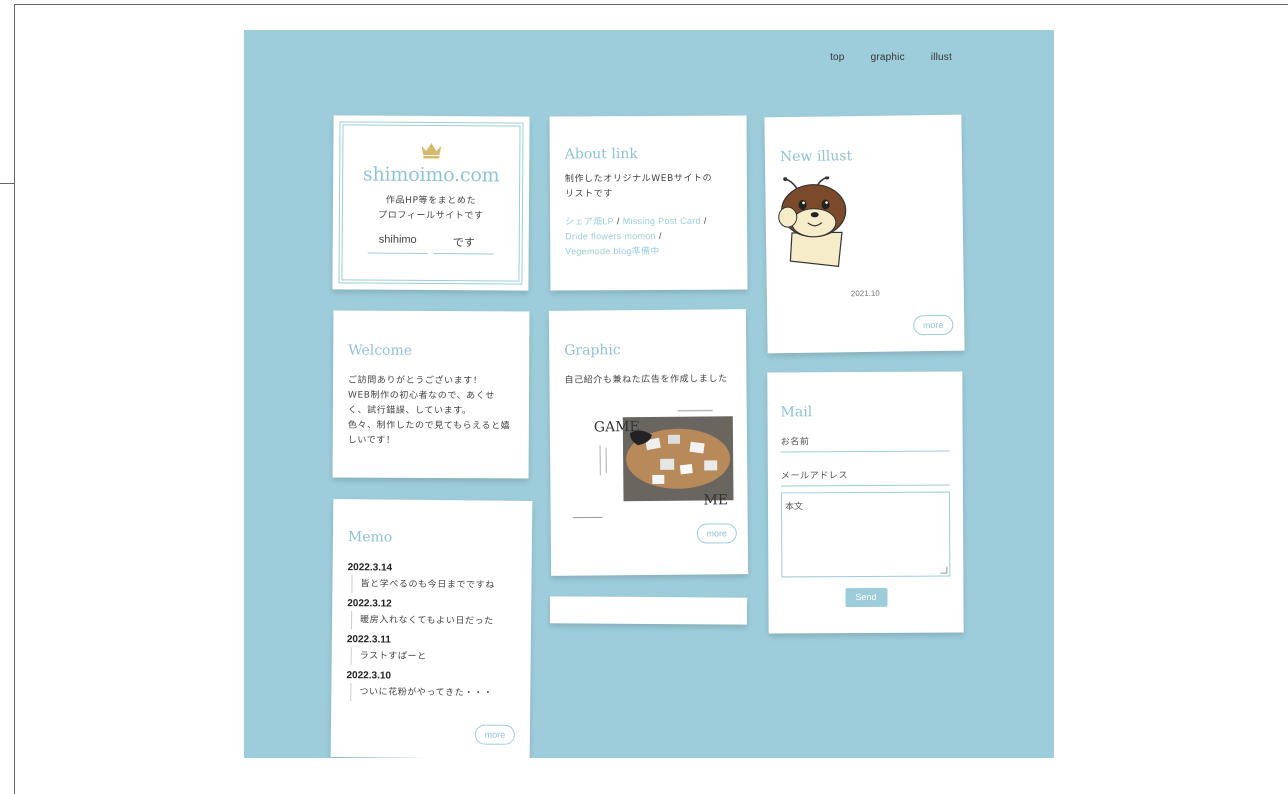  I want to click on nav-top-link: top, so click(837, 57).